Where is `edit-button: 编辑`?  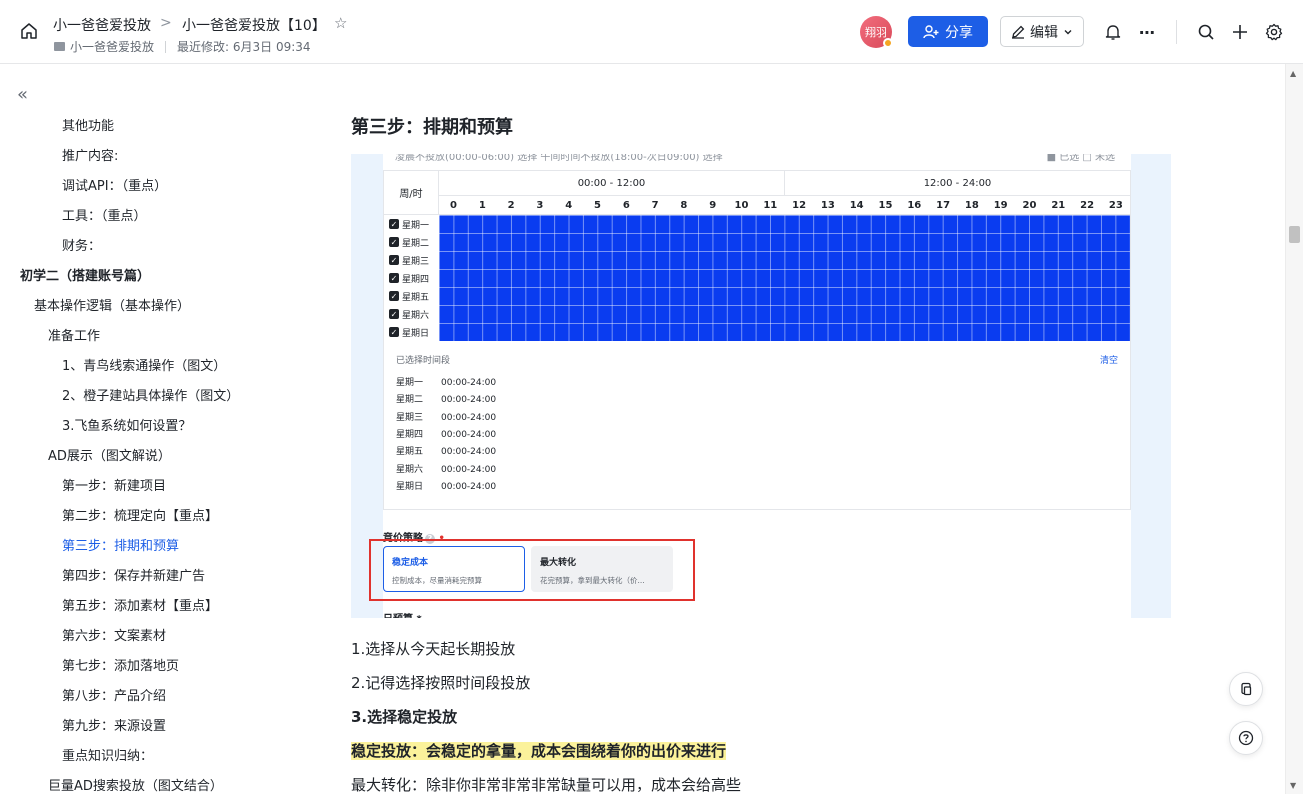 edit-button: 编辑 is located at coordinates (1042, 31).